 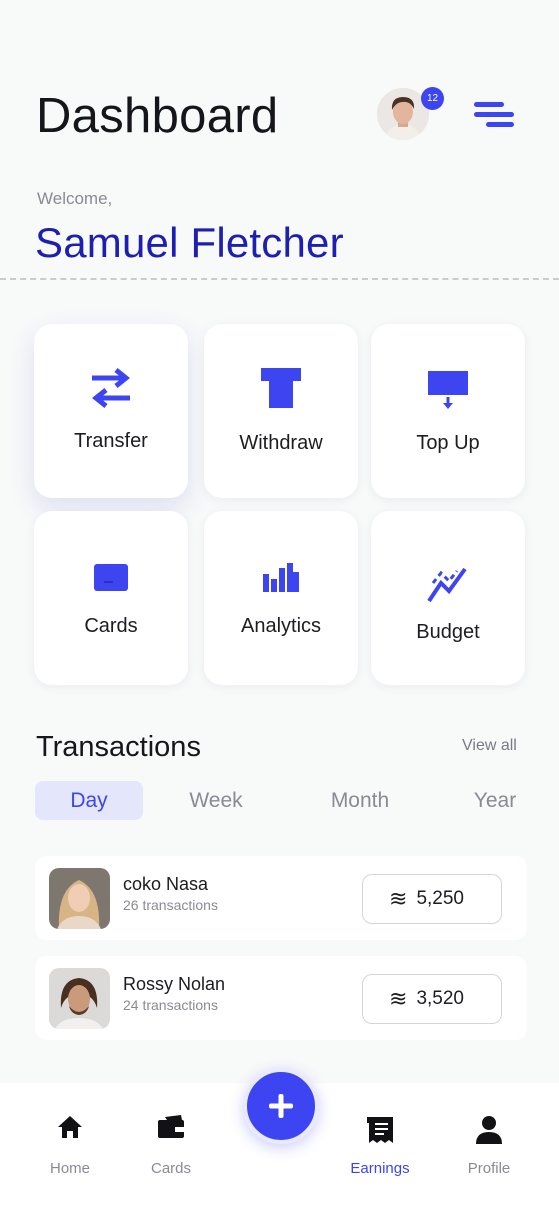 What do you see at coordinates (75, 198) in the screenshot?
I see `welcome-label: Welcome,` at bounding box center [75, 198].